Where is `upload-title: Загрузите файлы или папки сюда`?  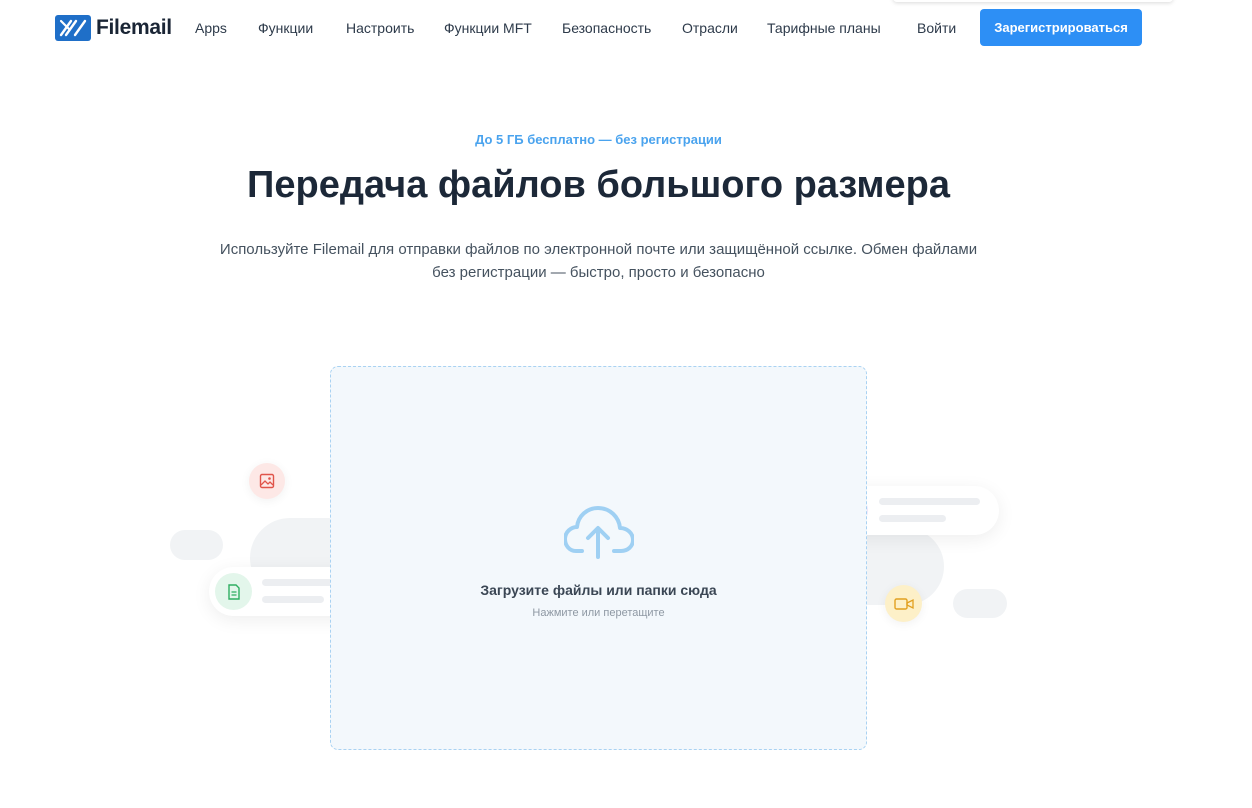 upload-title: Загрузите файлы или папки сюда is located at coordinates (598, 590).